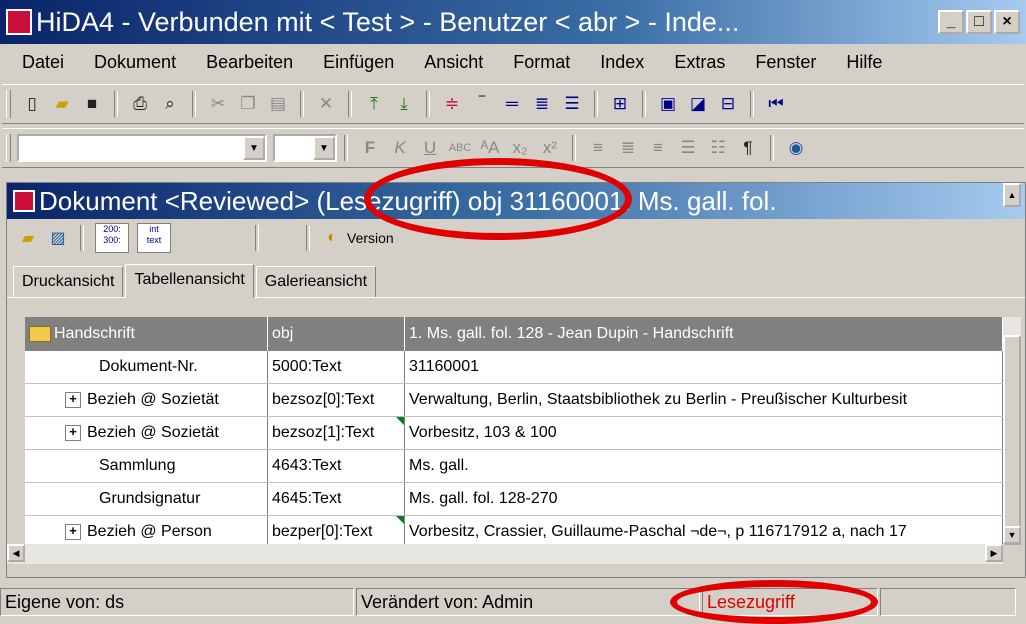  Describe the element at coordinates (748, 148) in the screenshot. I see `pilcrow-icon: ¶` at that location.